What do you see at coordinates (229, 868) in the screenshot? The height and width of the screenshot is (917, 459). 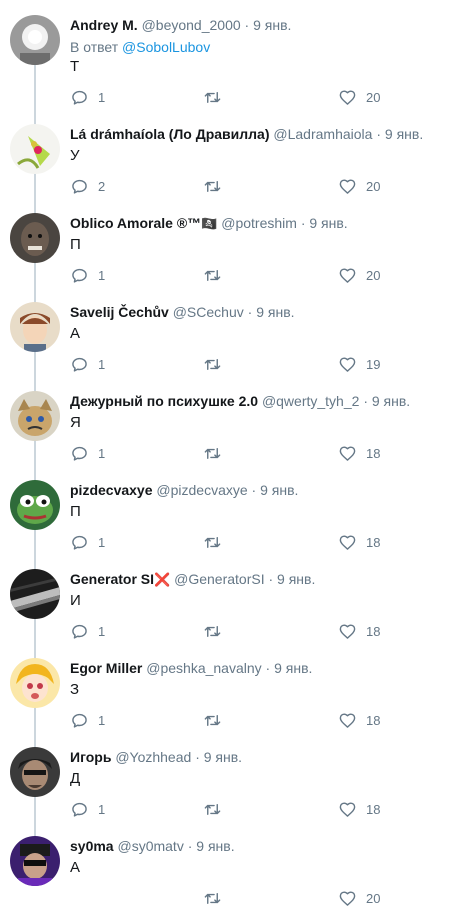 I see `tweet: sy0ma @sy0matv · 9 янв. А 20` at bounding box center [229, 868].